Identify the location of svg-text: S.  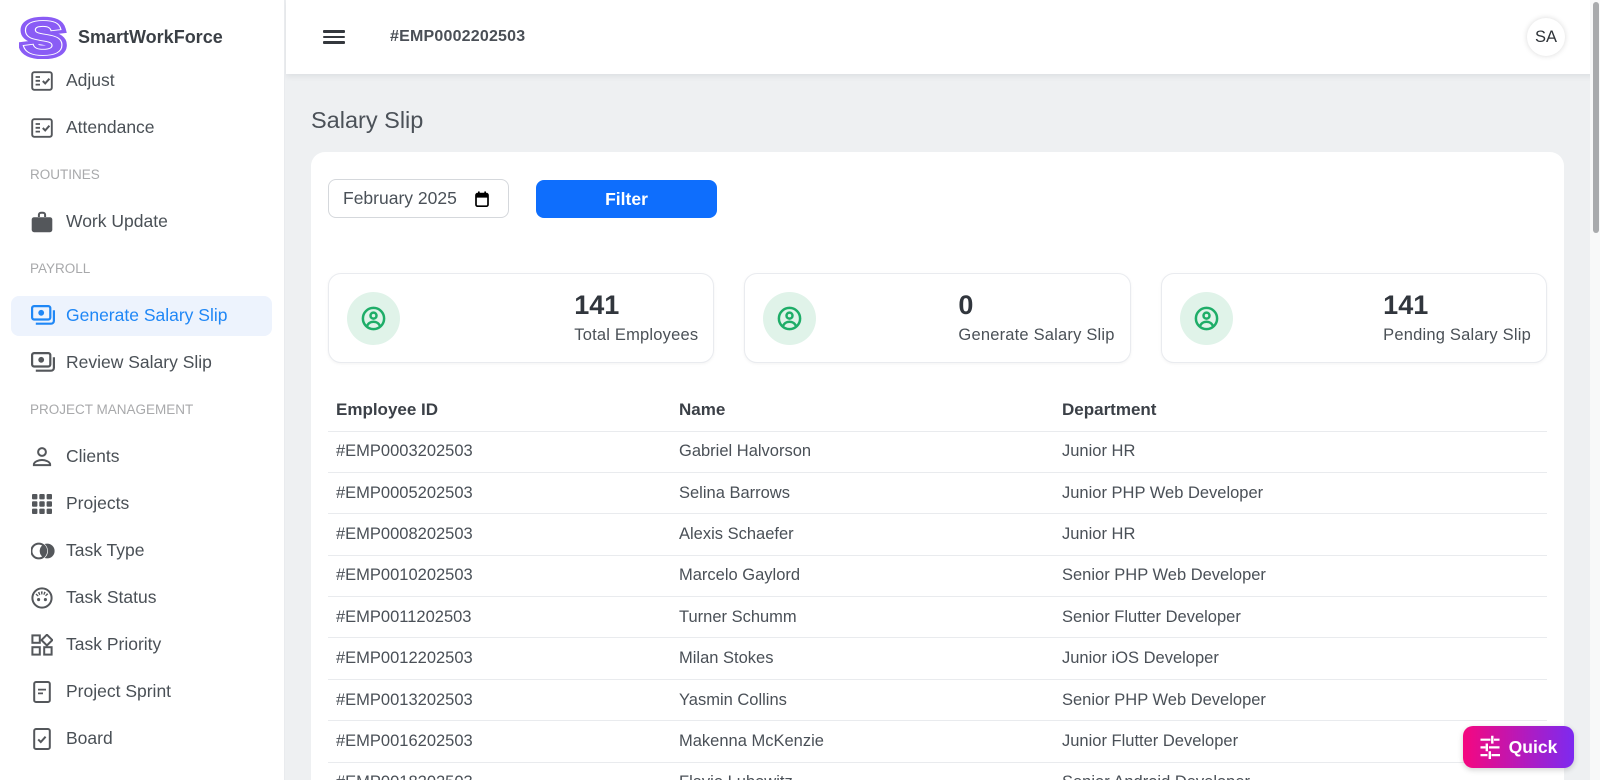
(43, 37).